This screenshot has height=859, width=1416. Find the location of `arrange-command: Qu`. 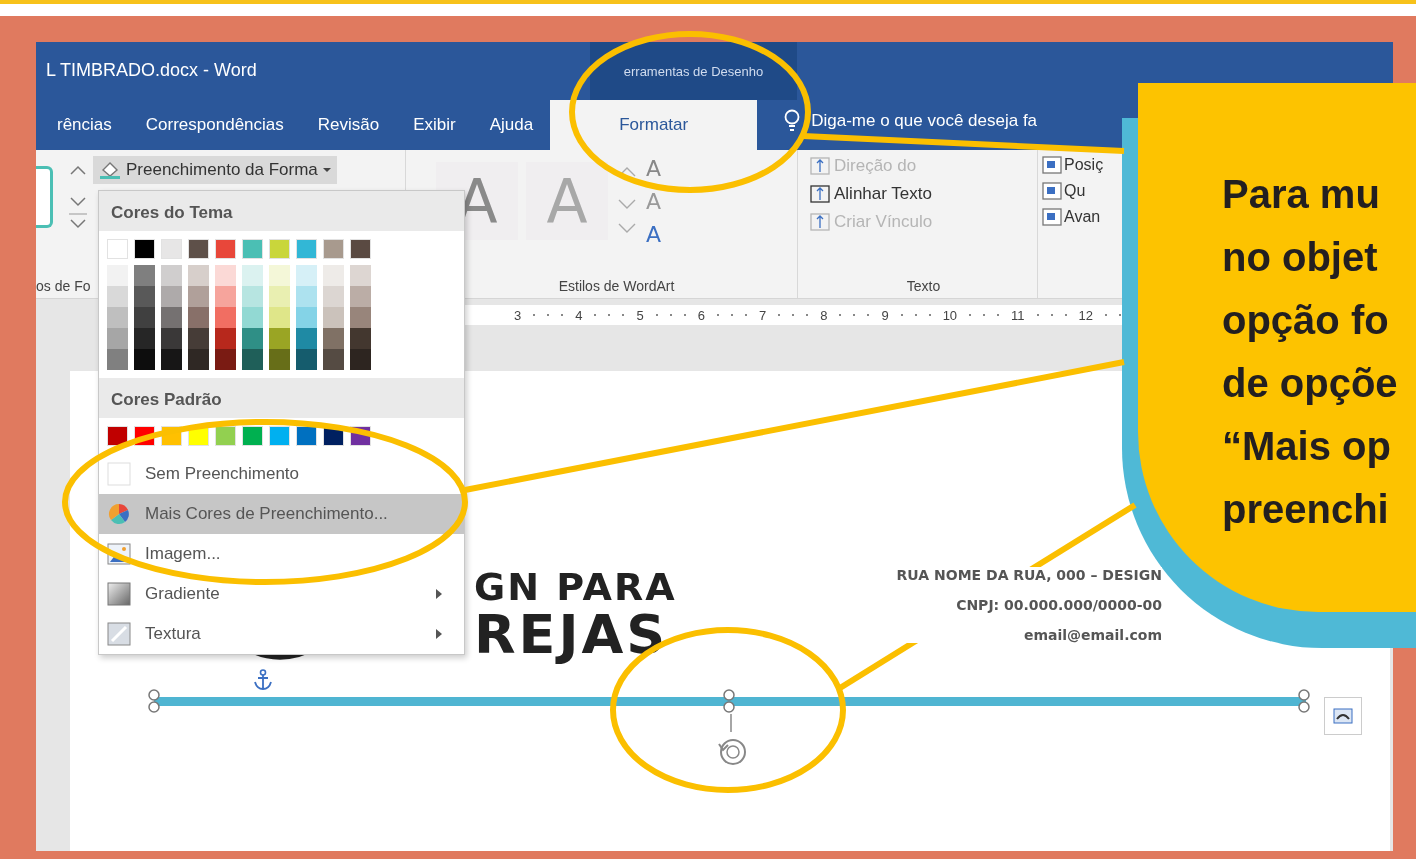

arrange-command: Qu is located at coordinates (1064, 191).